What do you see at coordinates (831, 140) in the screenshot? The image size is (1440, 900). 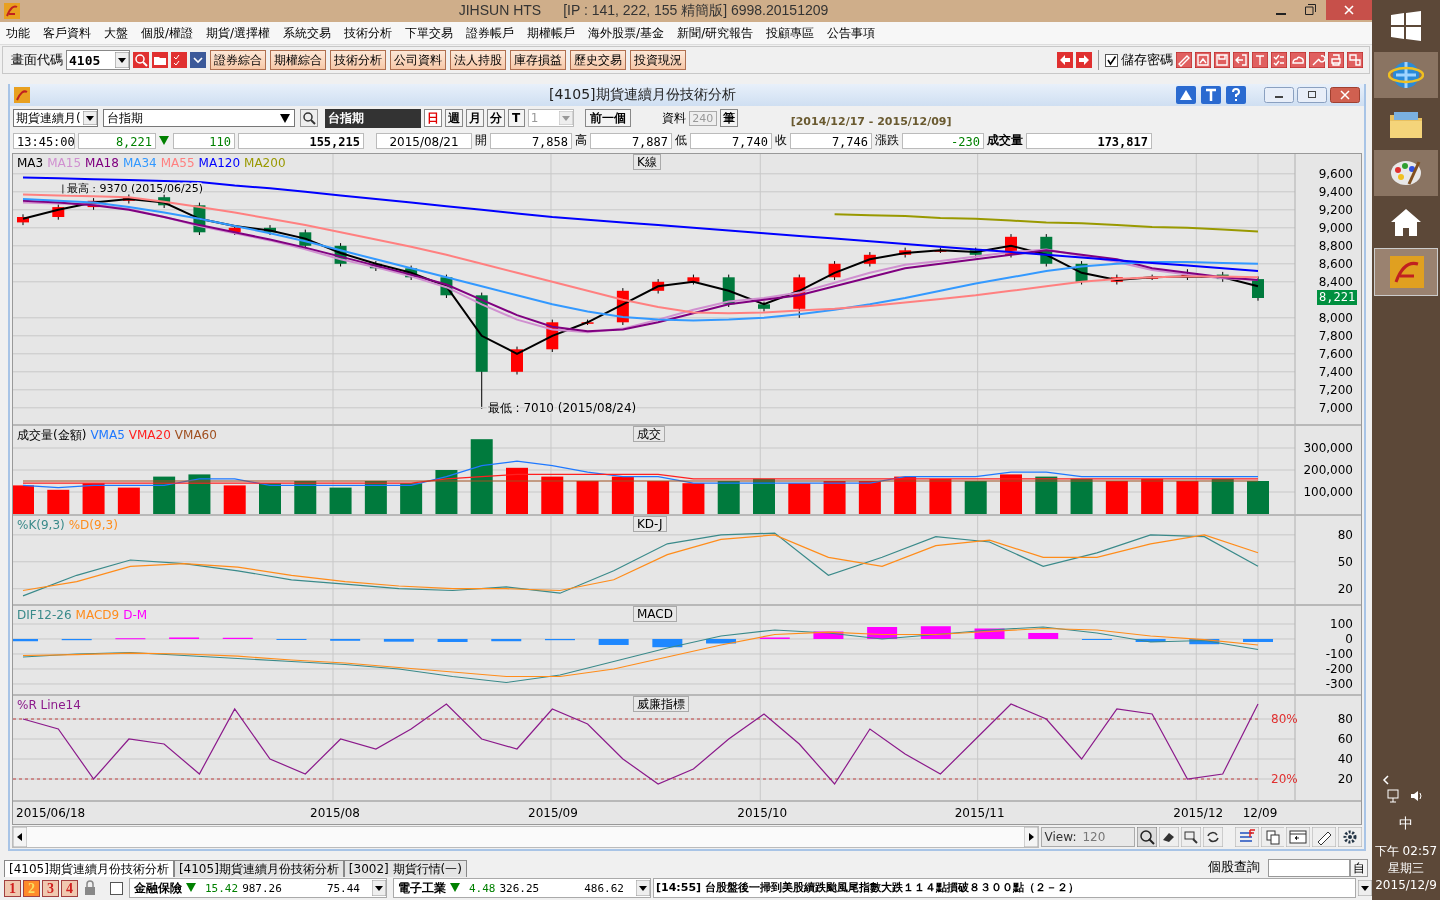 I see `field-value: 7,746` at bounding box center [831, 140].